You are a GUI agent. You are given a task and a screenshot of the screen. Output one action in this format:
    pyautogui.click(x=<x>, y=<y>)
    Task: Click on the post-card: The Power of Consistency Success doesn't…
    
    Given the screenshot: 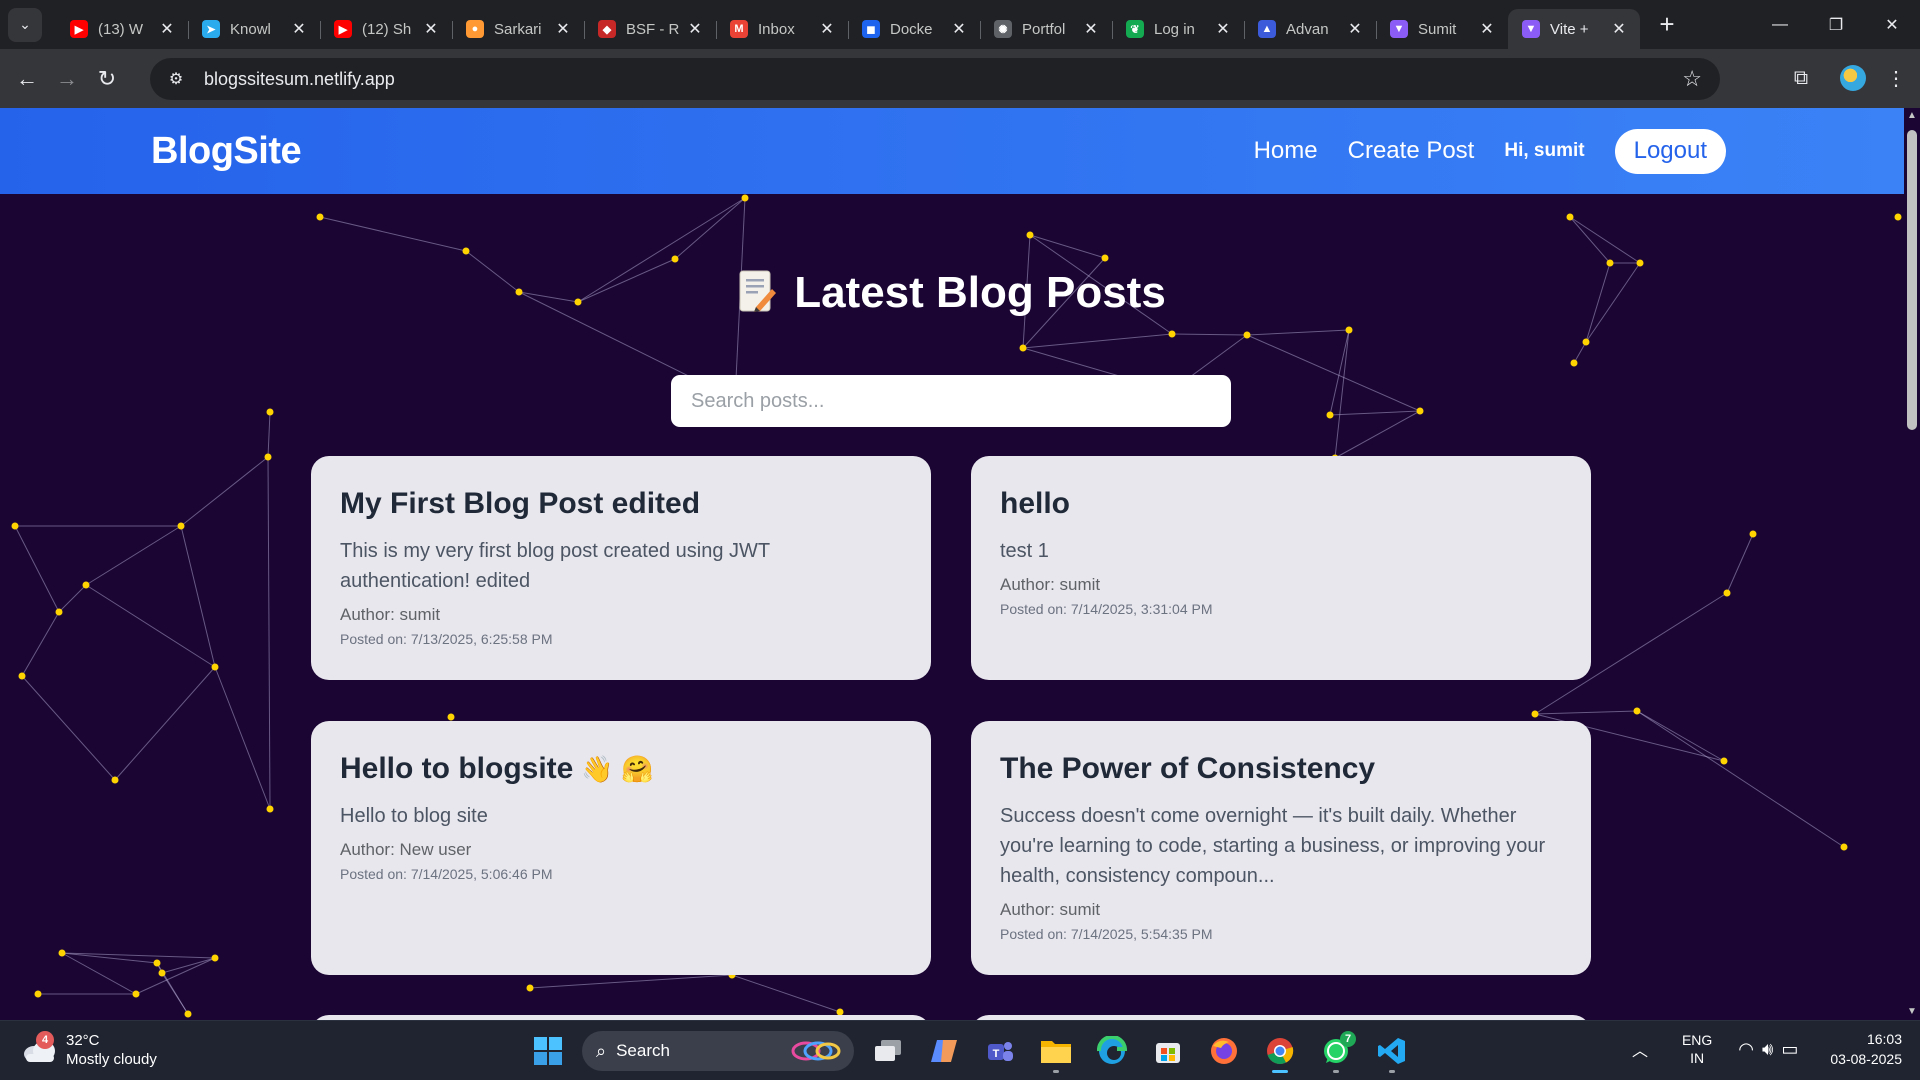 What is the action you would take?
    pyautogui.click(x=1281, y=848)
    